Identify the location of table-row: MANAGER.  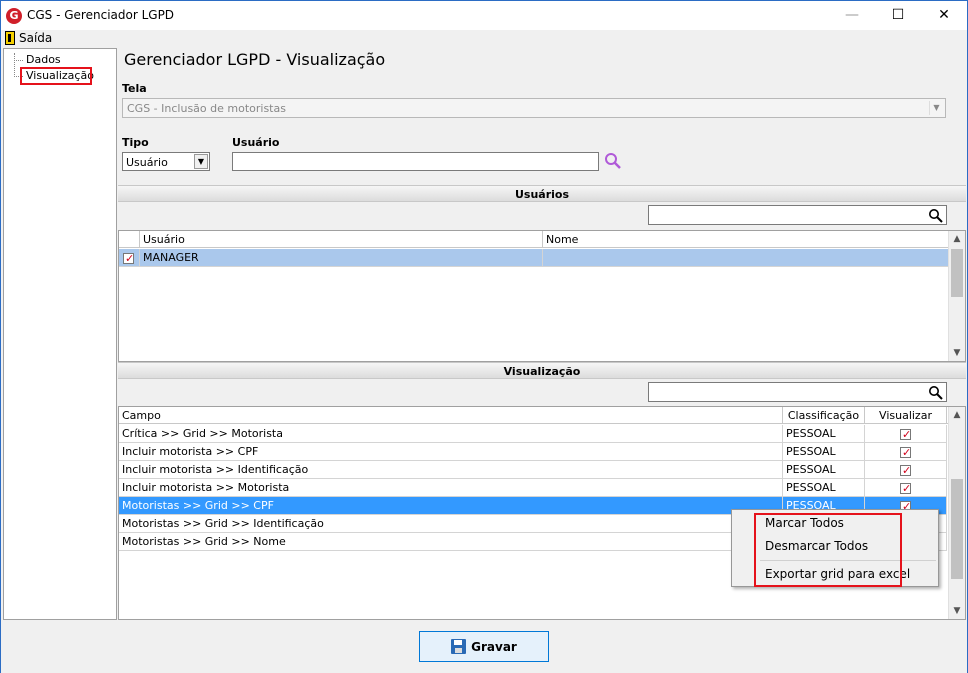
(534, 258).